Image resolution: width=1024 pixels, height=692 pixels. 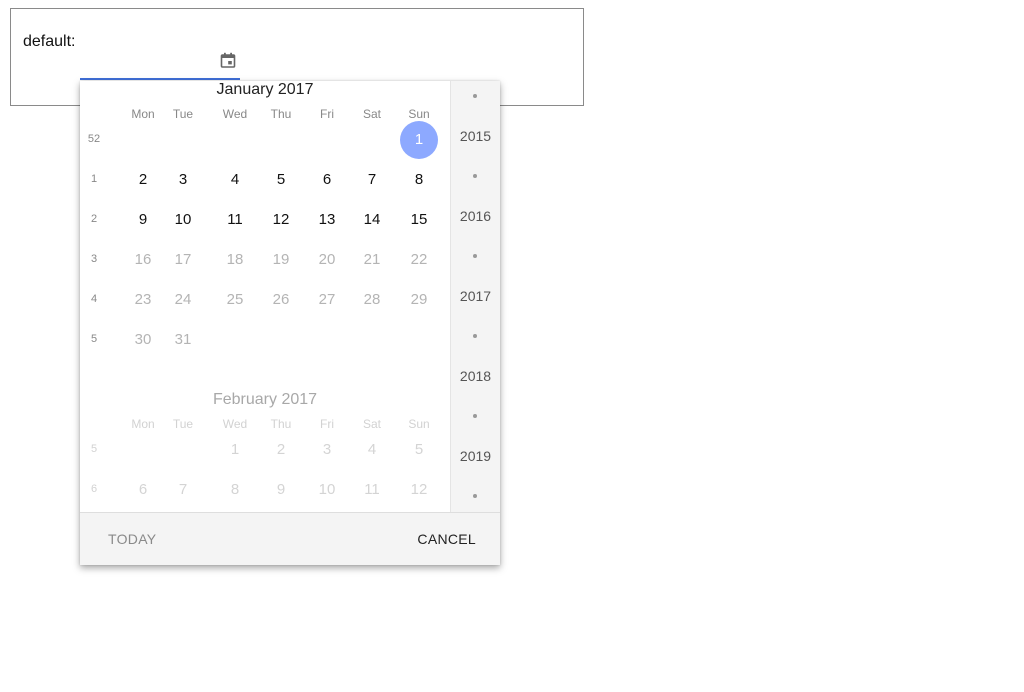 What do you see at coordinates (94, 299) in the screenshot?
I see `week-number: 4` at bounding box center [94, 299].